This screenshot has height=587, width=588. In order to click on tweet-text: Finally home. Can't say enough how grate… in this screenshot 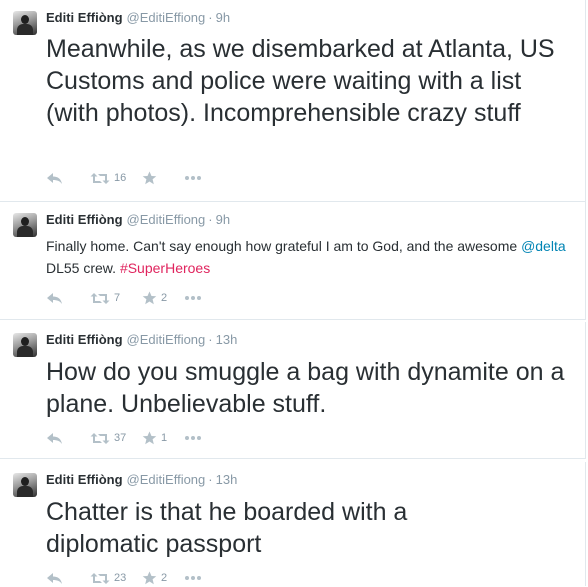, I will do `click(308, 257)`.